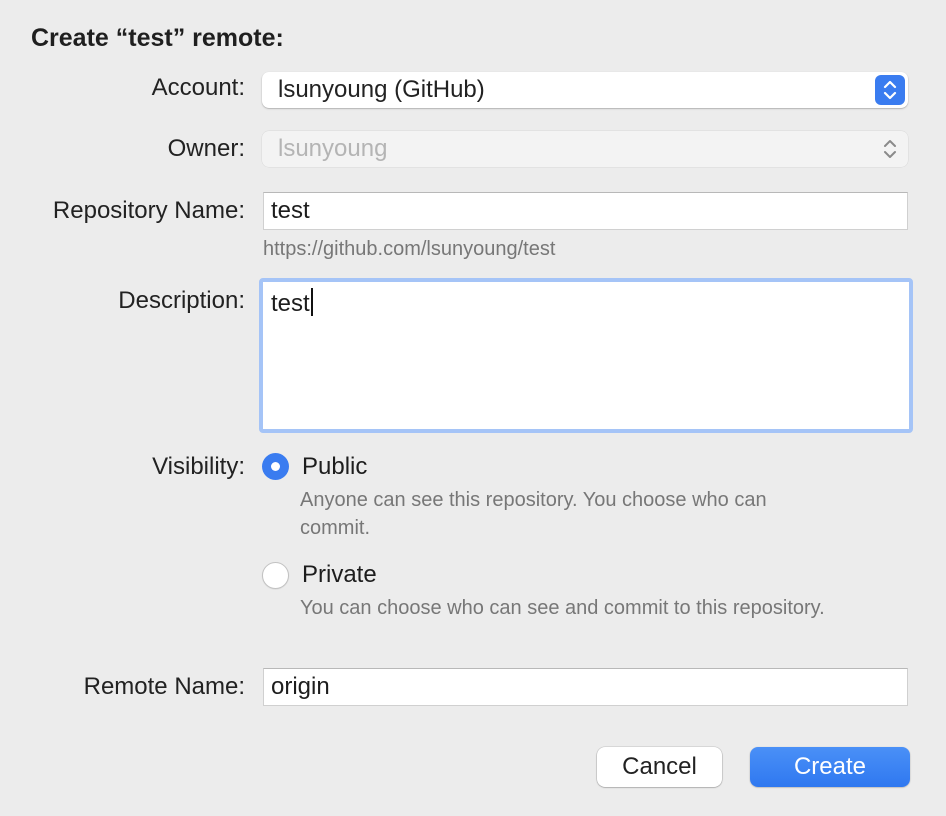 The image size is (946, 816). I want to click on text-caret, so click(311, 302).